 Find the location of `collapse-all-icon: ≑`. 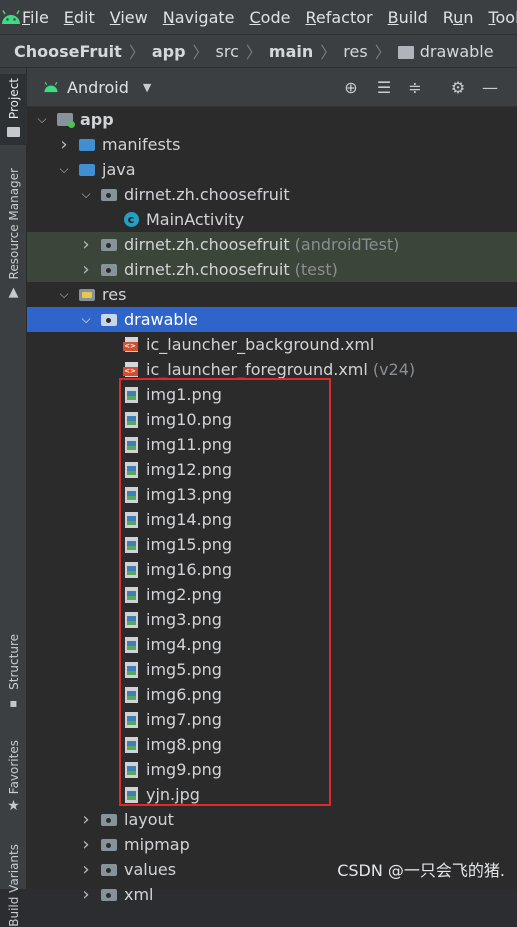

collapse-all-icon: ≑ is located at coordinates (415, 87).